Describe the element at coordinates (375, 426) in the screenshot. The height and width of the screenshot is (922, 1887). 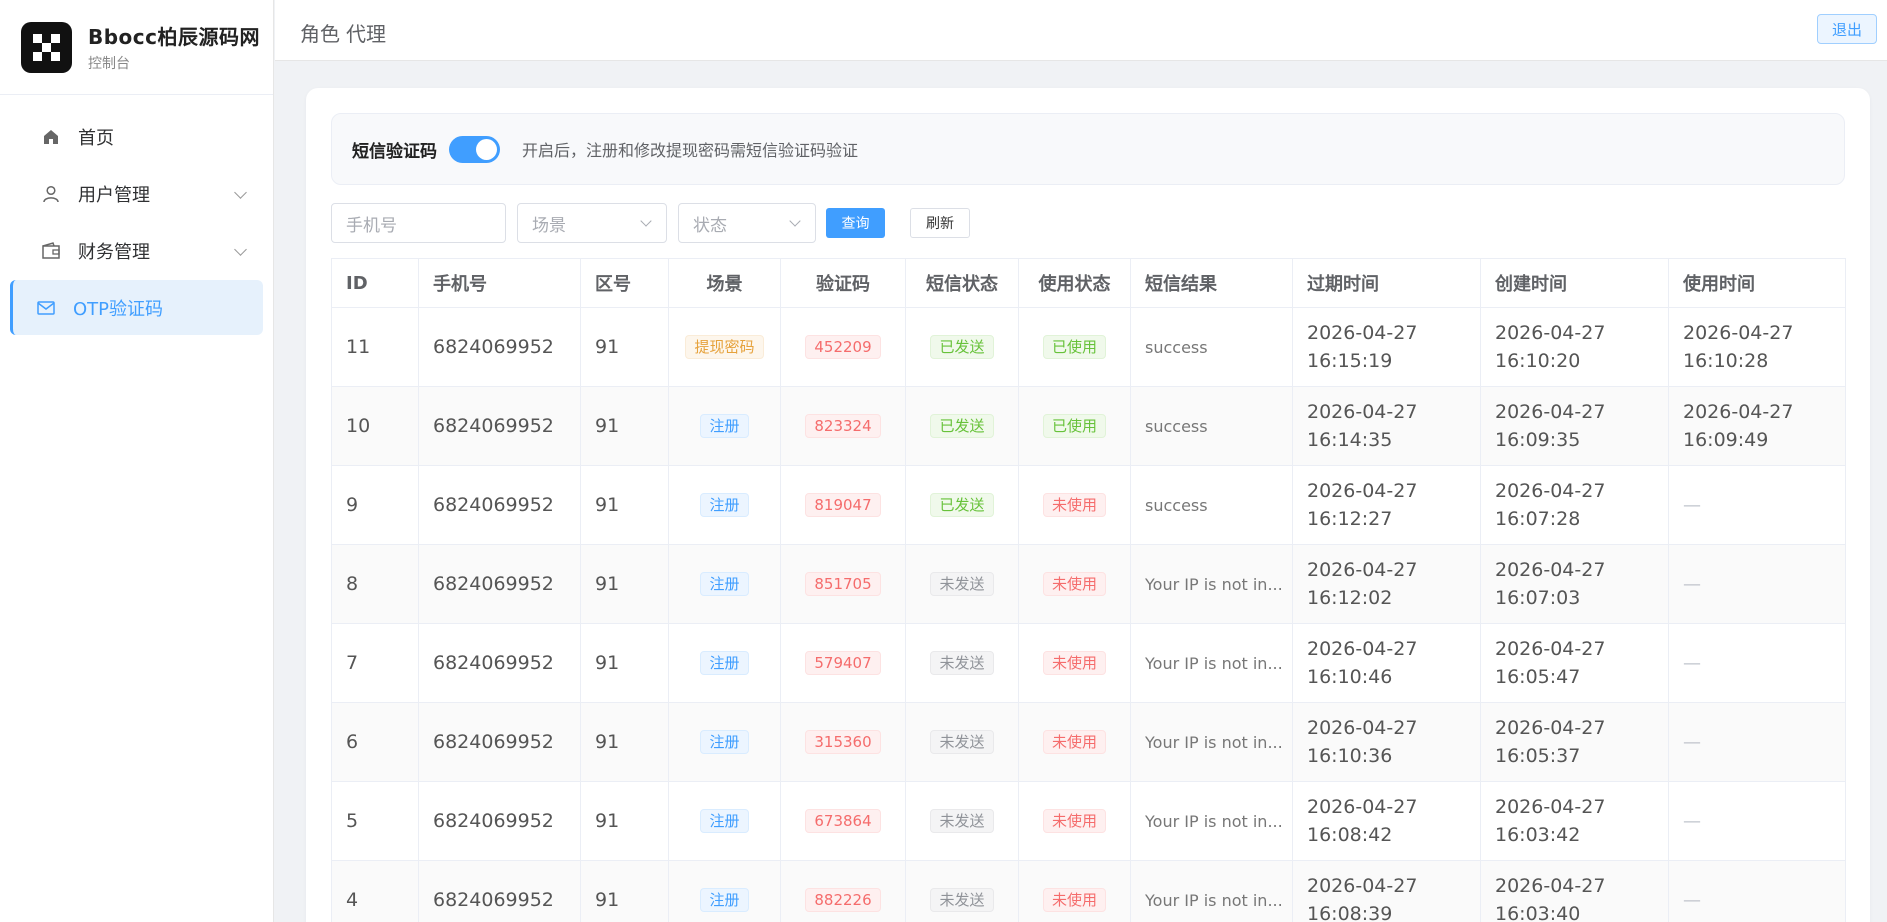
I see `cell-id: 10` at that location.